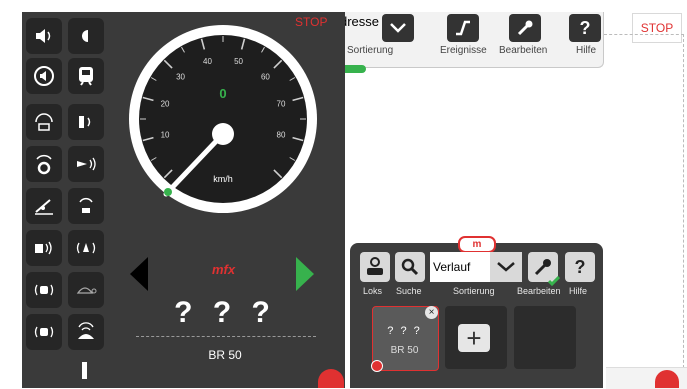  I want to click on bg-help-label: Hilfe, so click(586, 50).